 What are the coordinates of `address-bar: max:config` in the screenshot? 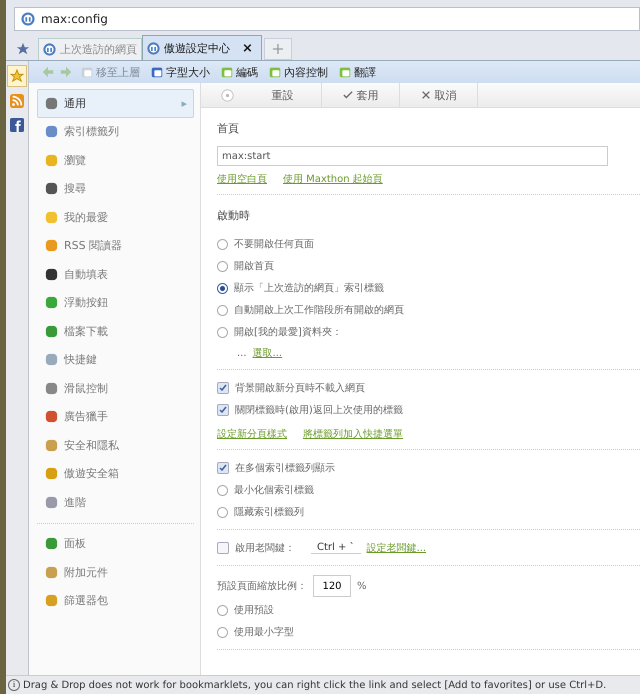 It's located at (327, 19).